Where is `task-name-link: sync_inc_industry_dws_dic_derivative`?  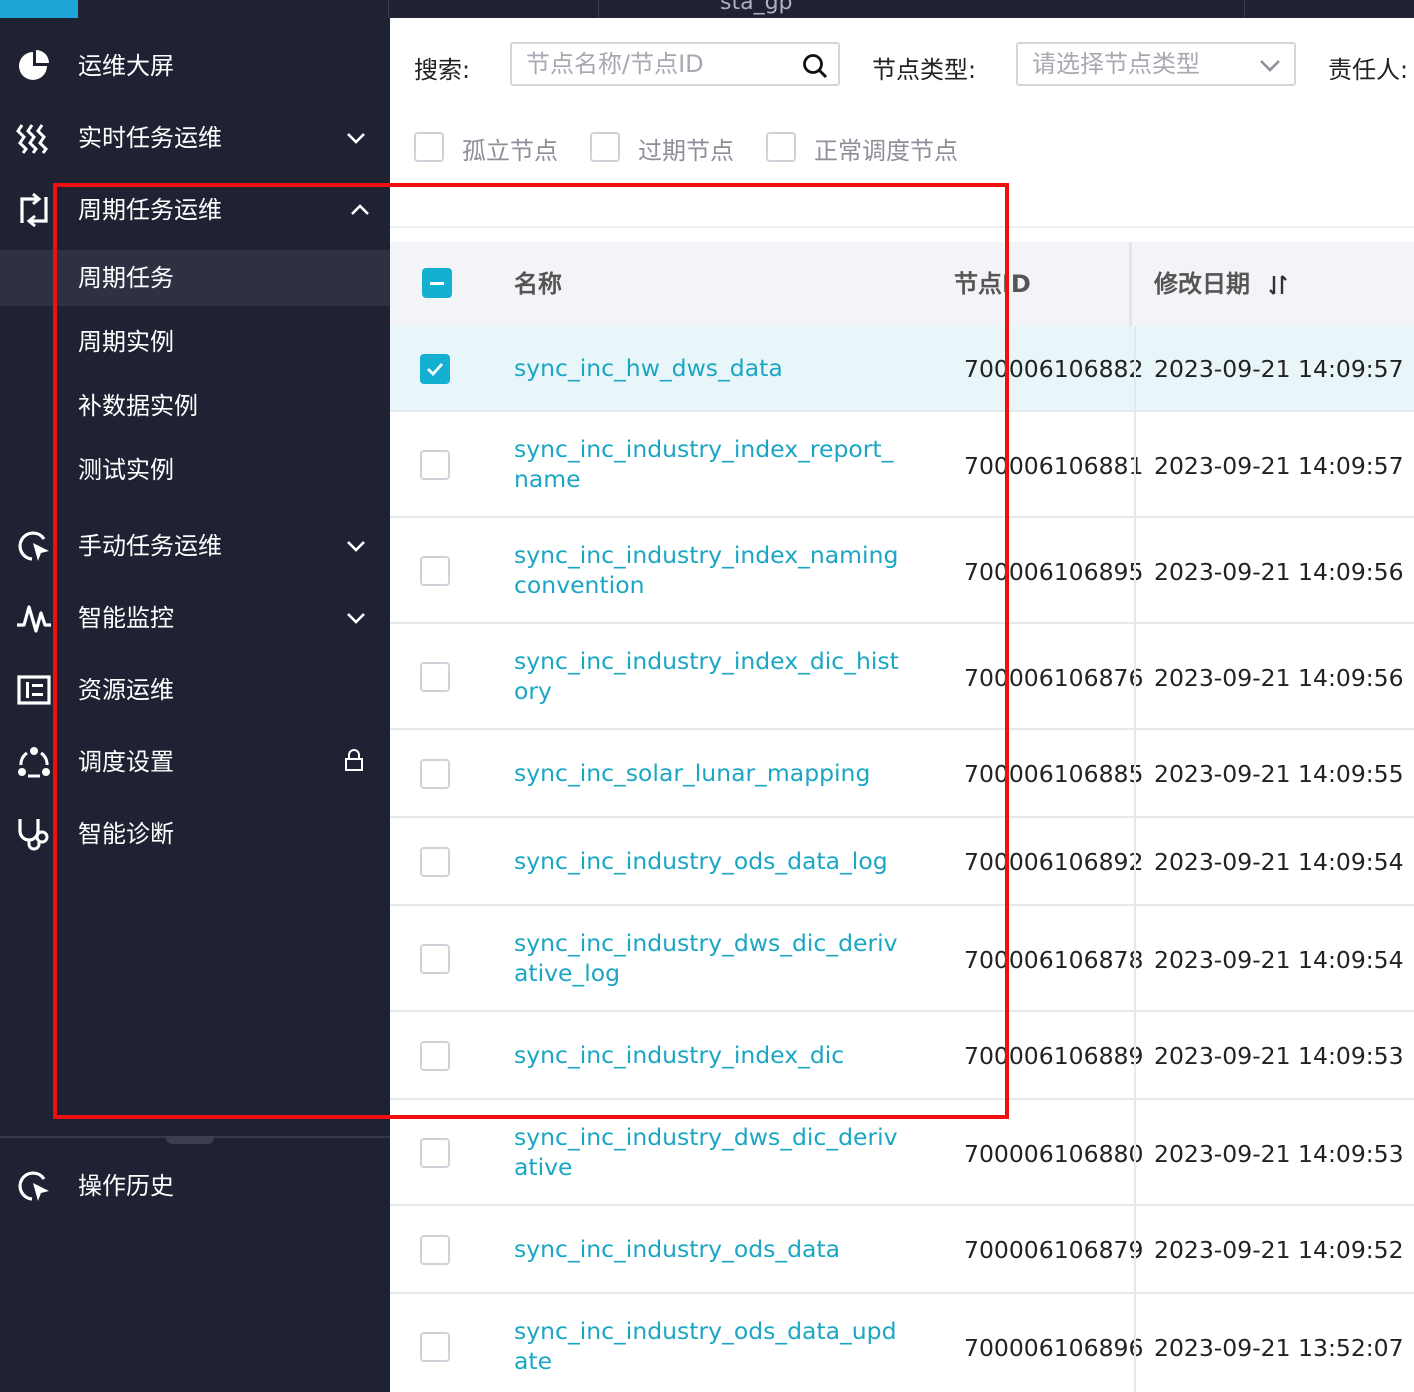
task-name-link: sync_inc_industry_dws_dic_derivative is located at coordinates (709, 1152).